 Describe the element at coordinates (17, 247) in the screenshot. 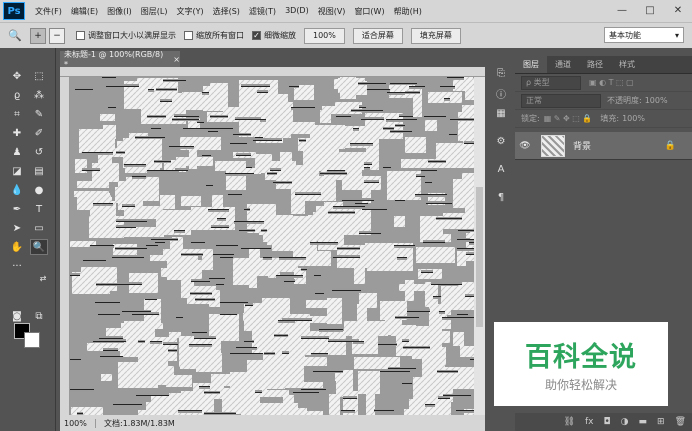

I see `hand-tool-icon: ✋` at that location.